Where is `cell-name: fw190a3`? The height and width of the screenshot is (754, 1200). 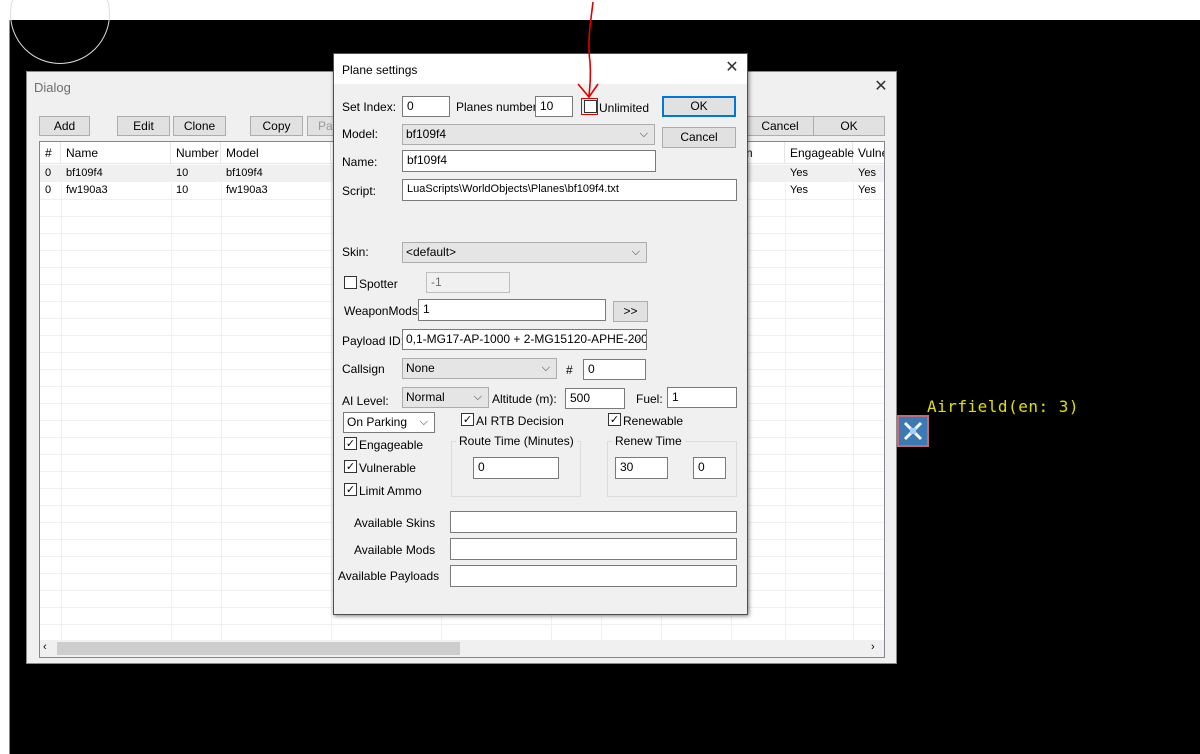
cell-name: fw190a3 is located at coordinates (87, 190).